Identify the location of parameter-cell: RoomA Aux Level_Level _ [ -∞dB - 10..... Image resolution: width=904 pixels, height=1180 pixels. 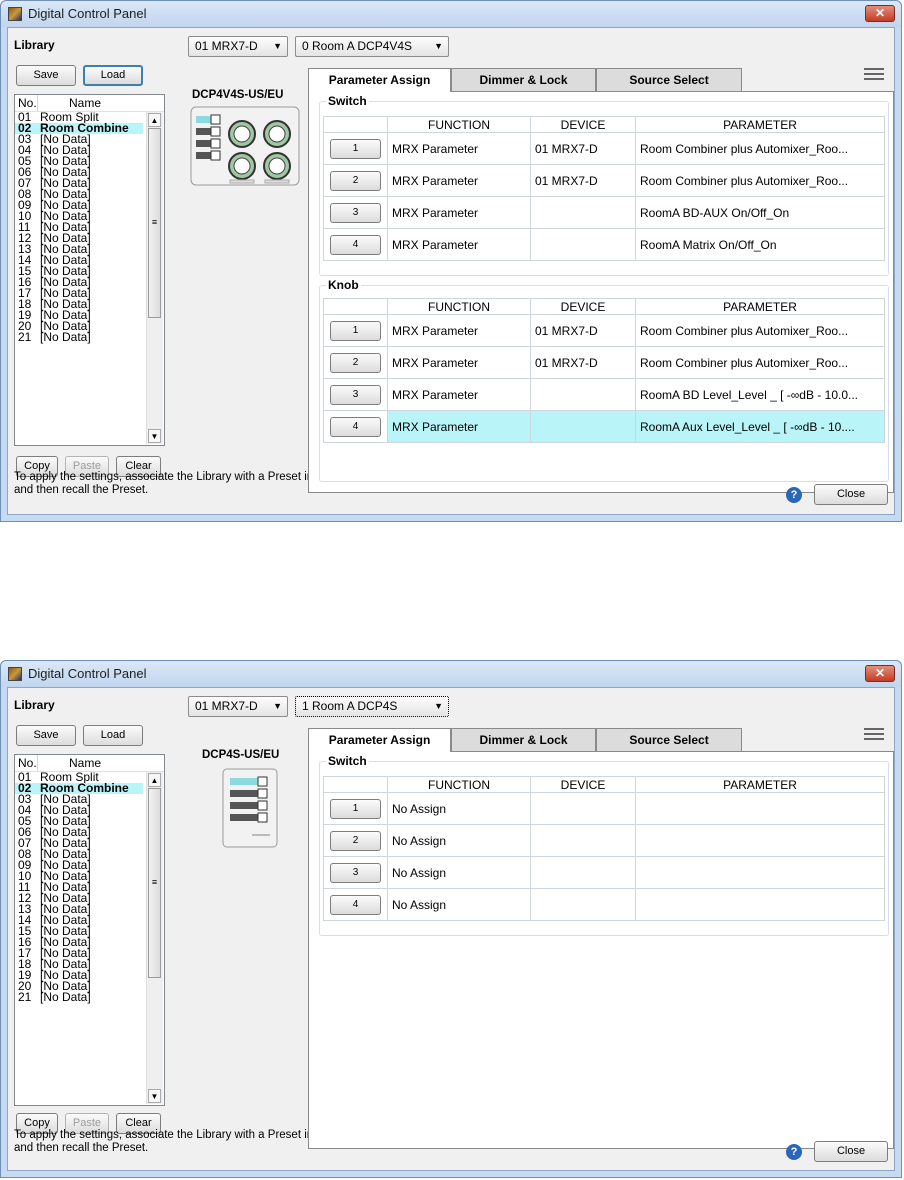
(760, 426).